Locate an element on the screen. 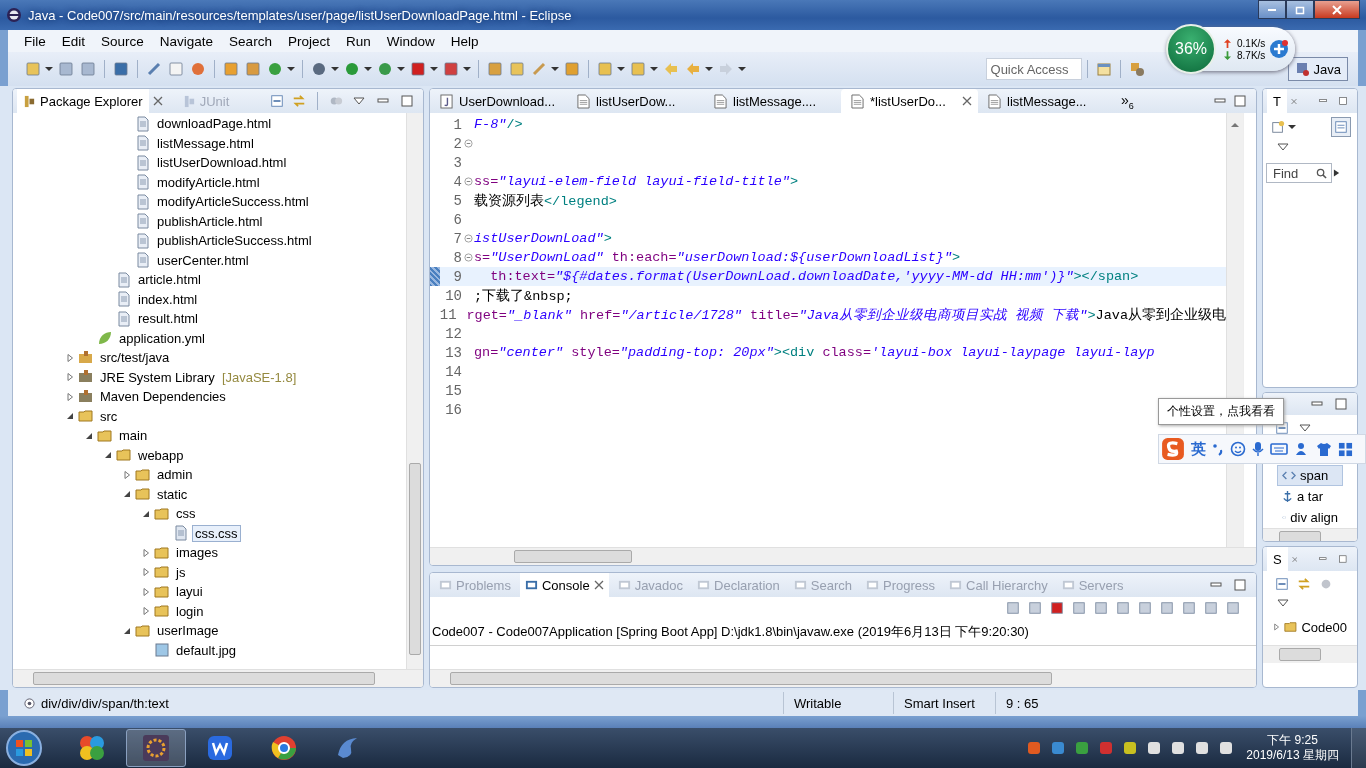  tree-item: article.html is located at coordinates (169, 280).